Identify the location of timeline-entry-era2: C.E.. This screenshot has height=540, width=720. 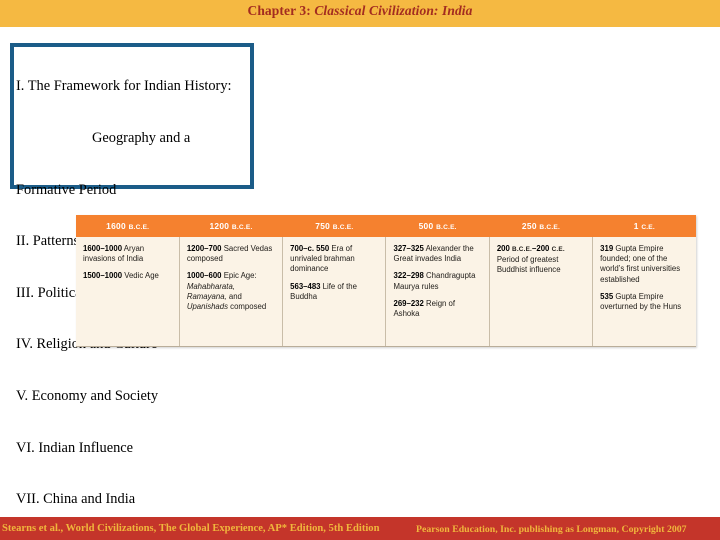
(558, 249).